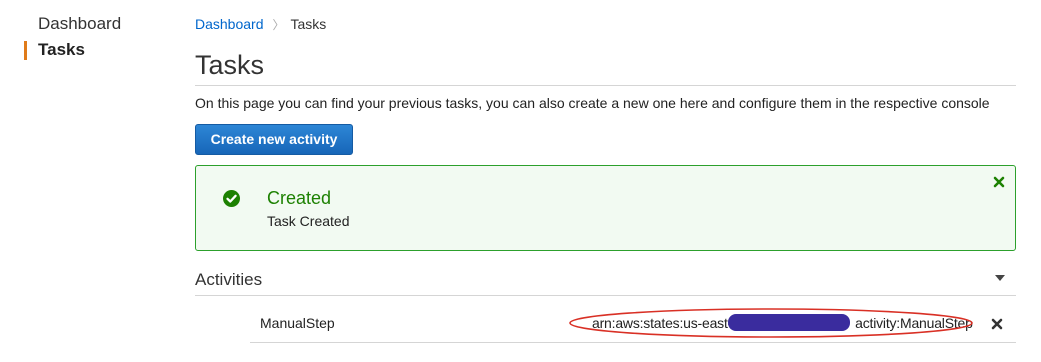 Image resolution: width=1041 pixels, height=362 pixels. Describe the element at coordinates (605, 283) in the screenshot. I see `activities-section-header: Activities` at that location.